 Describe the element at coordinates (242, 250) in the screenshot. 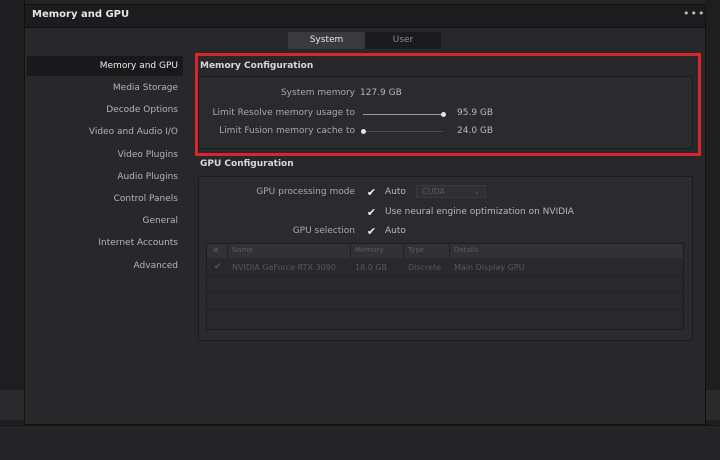

I see `gpu-table-col-name: Name` at that location.